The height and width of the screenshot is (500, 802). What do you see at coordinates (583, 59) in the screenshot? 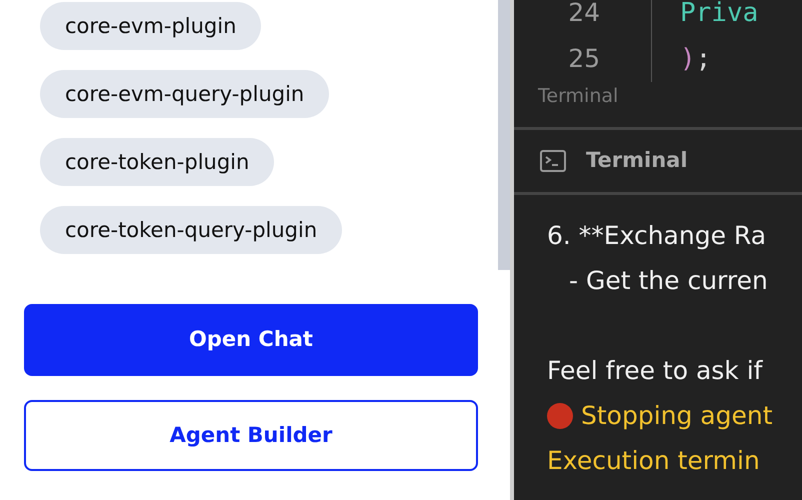
I see `line-number: 25` at bounding box center [583, 59].